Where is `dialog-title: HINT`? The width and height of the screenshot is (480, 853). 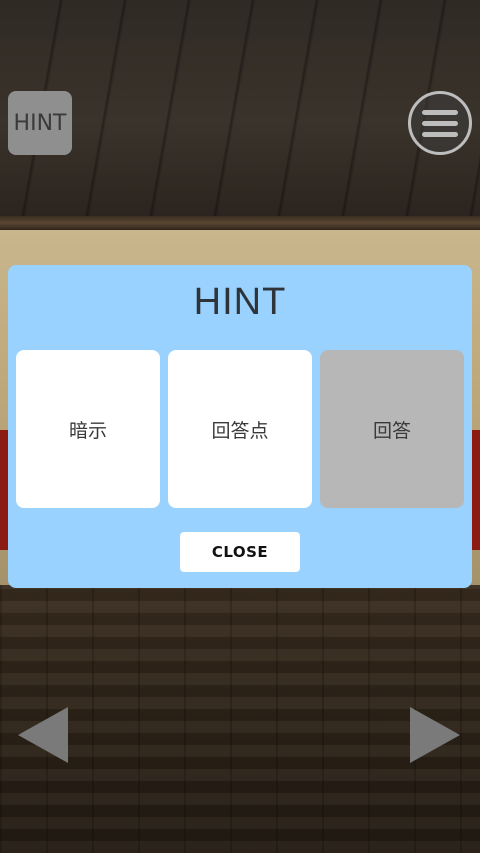
dialog-title: HINT is located at coordinates (240, 302).